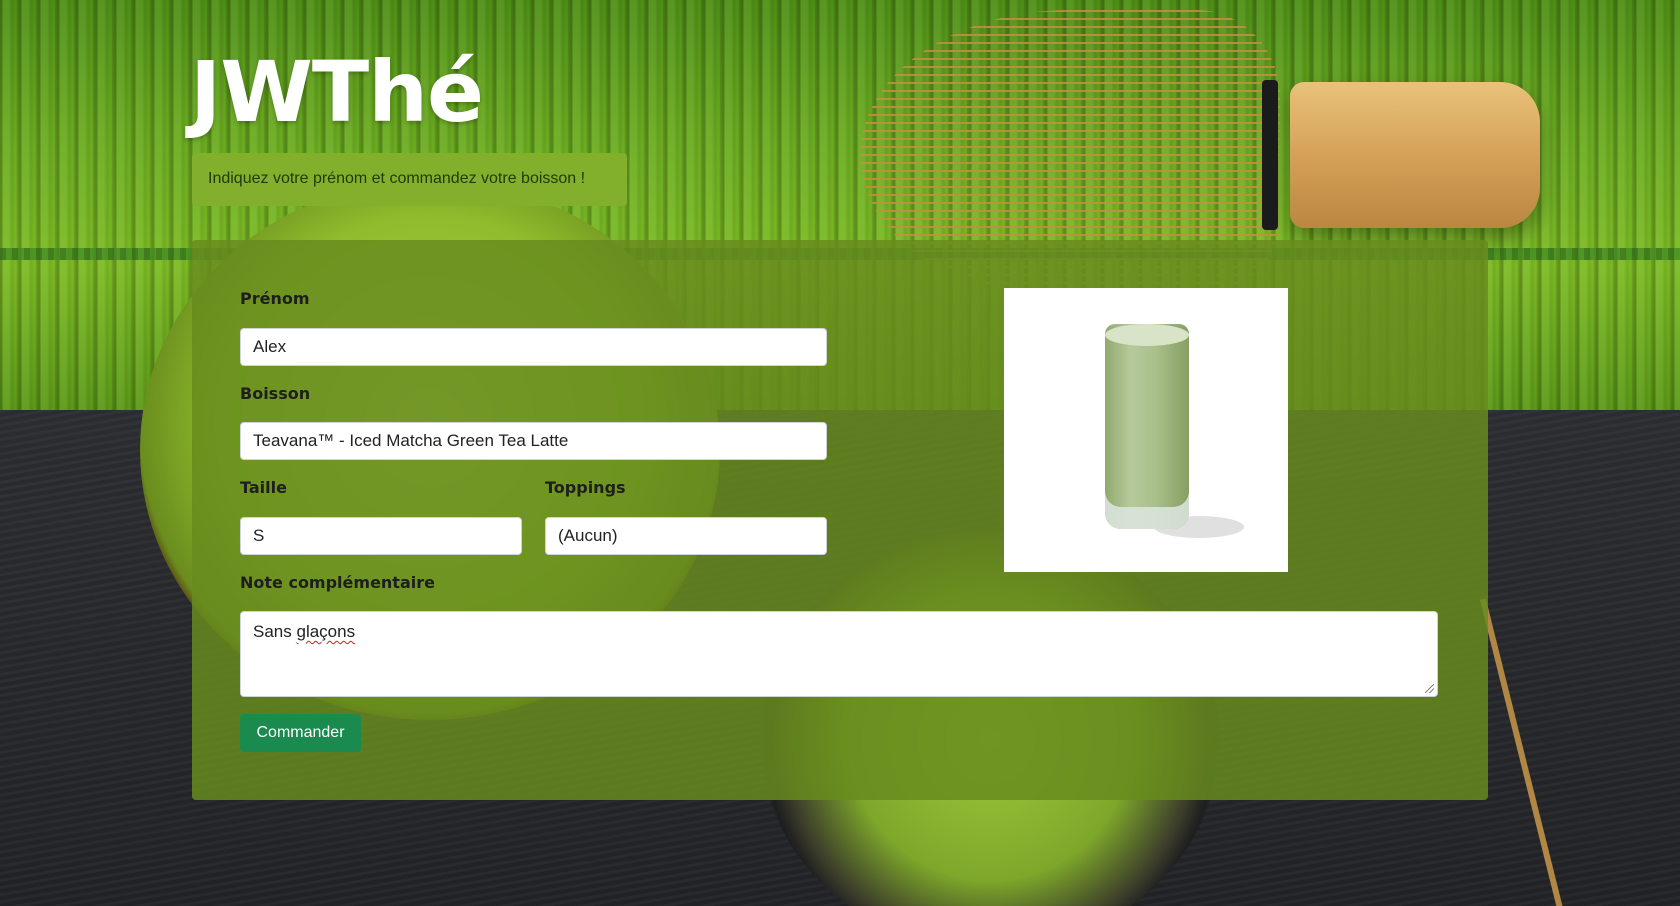 Image resolution: width=1680 pixels, height=906 pixels. What do you see at coordinates (275, 393) in the screenshot?
I see `boisson-label: Boisson` at bounding box center [275, 393].